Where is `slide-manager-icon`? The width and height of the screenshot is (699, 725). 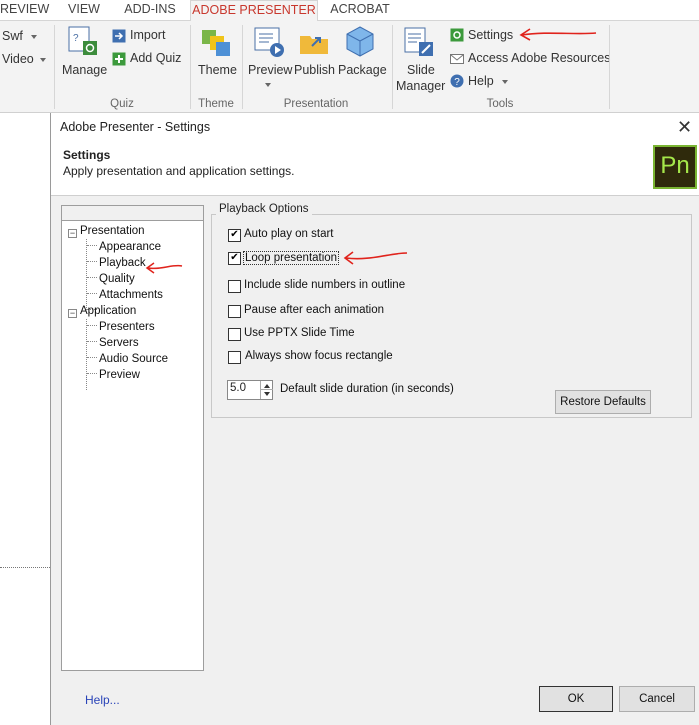
slide-manager-icon is located at coordinates (418, 41).